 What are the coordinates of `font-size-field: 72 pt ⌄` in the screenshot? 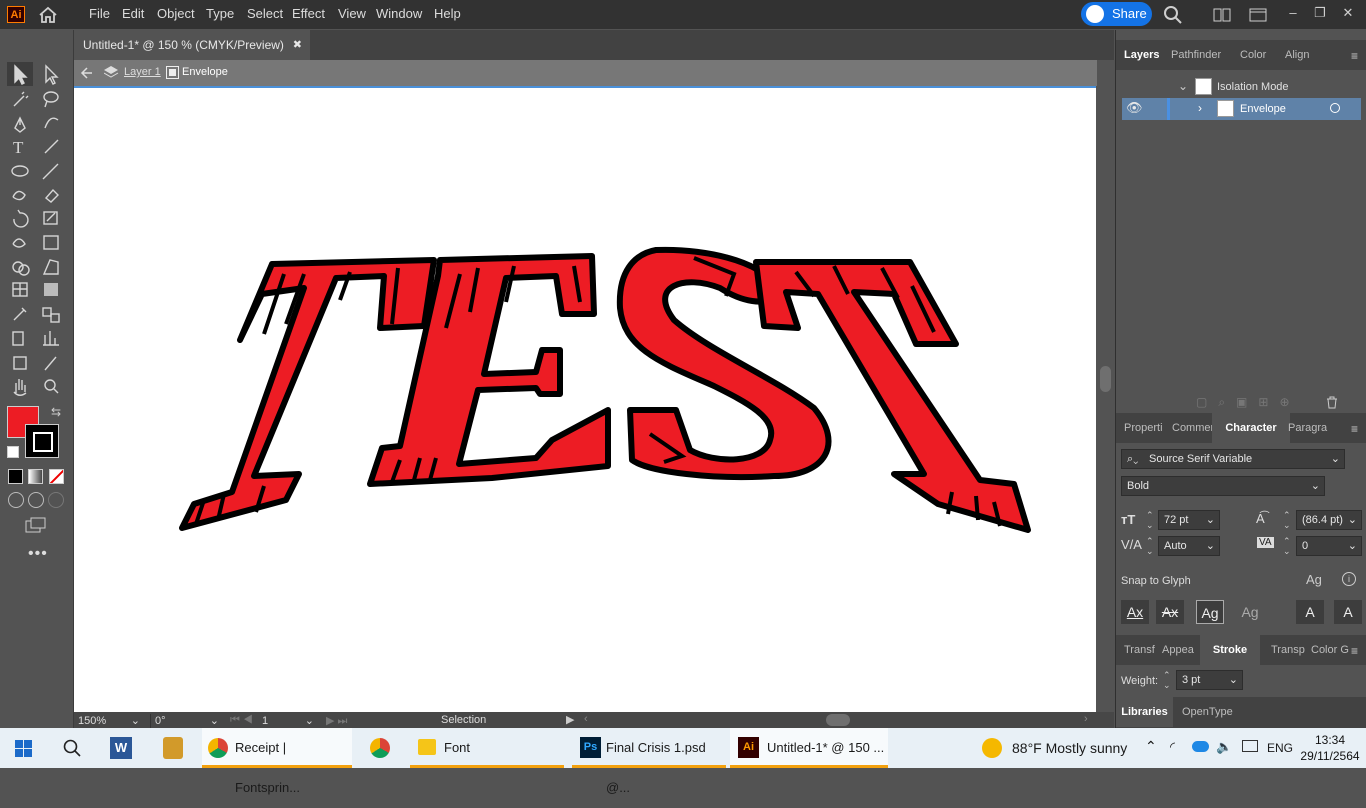 It's located at (1189, 520).